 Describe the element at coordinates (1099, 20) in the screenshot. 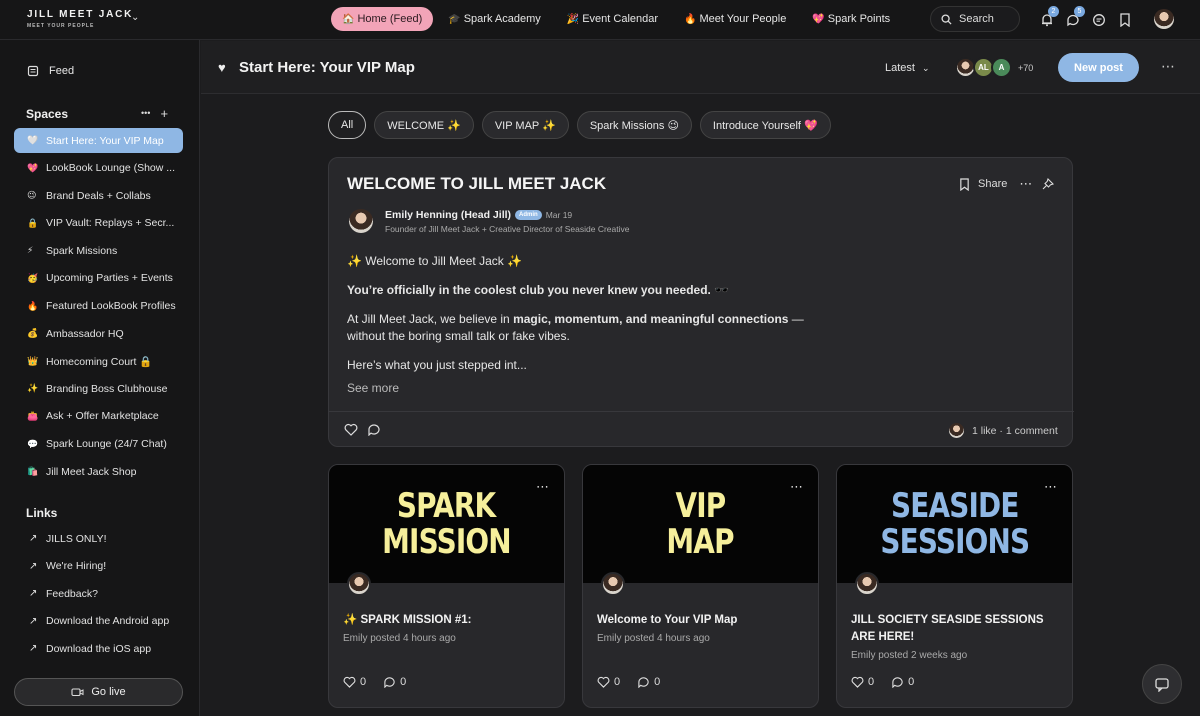

I see `chat-threads-button` at that location.